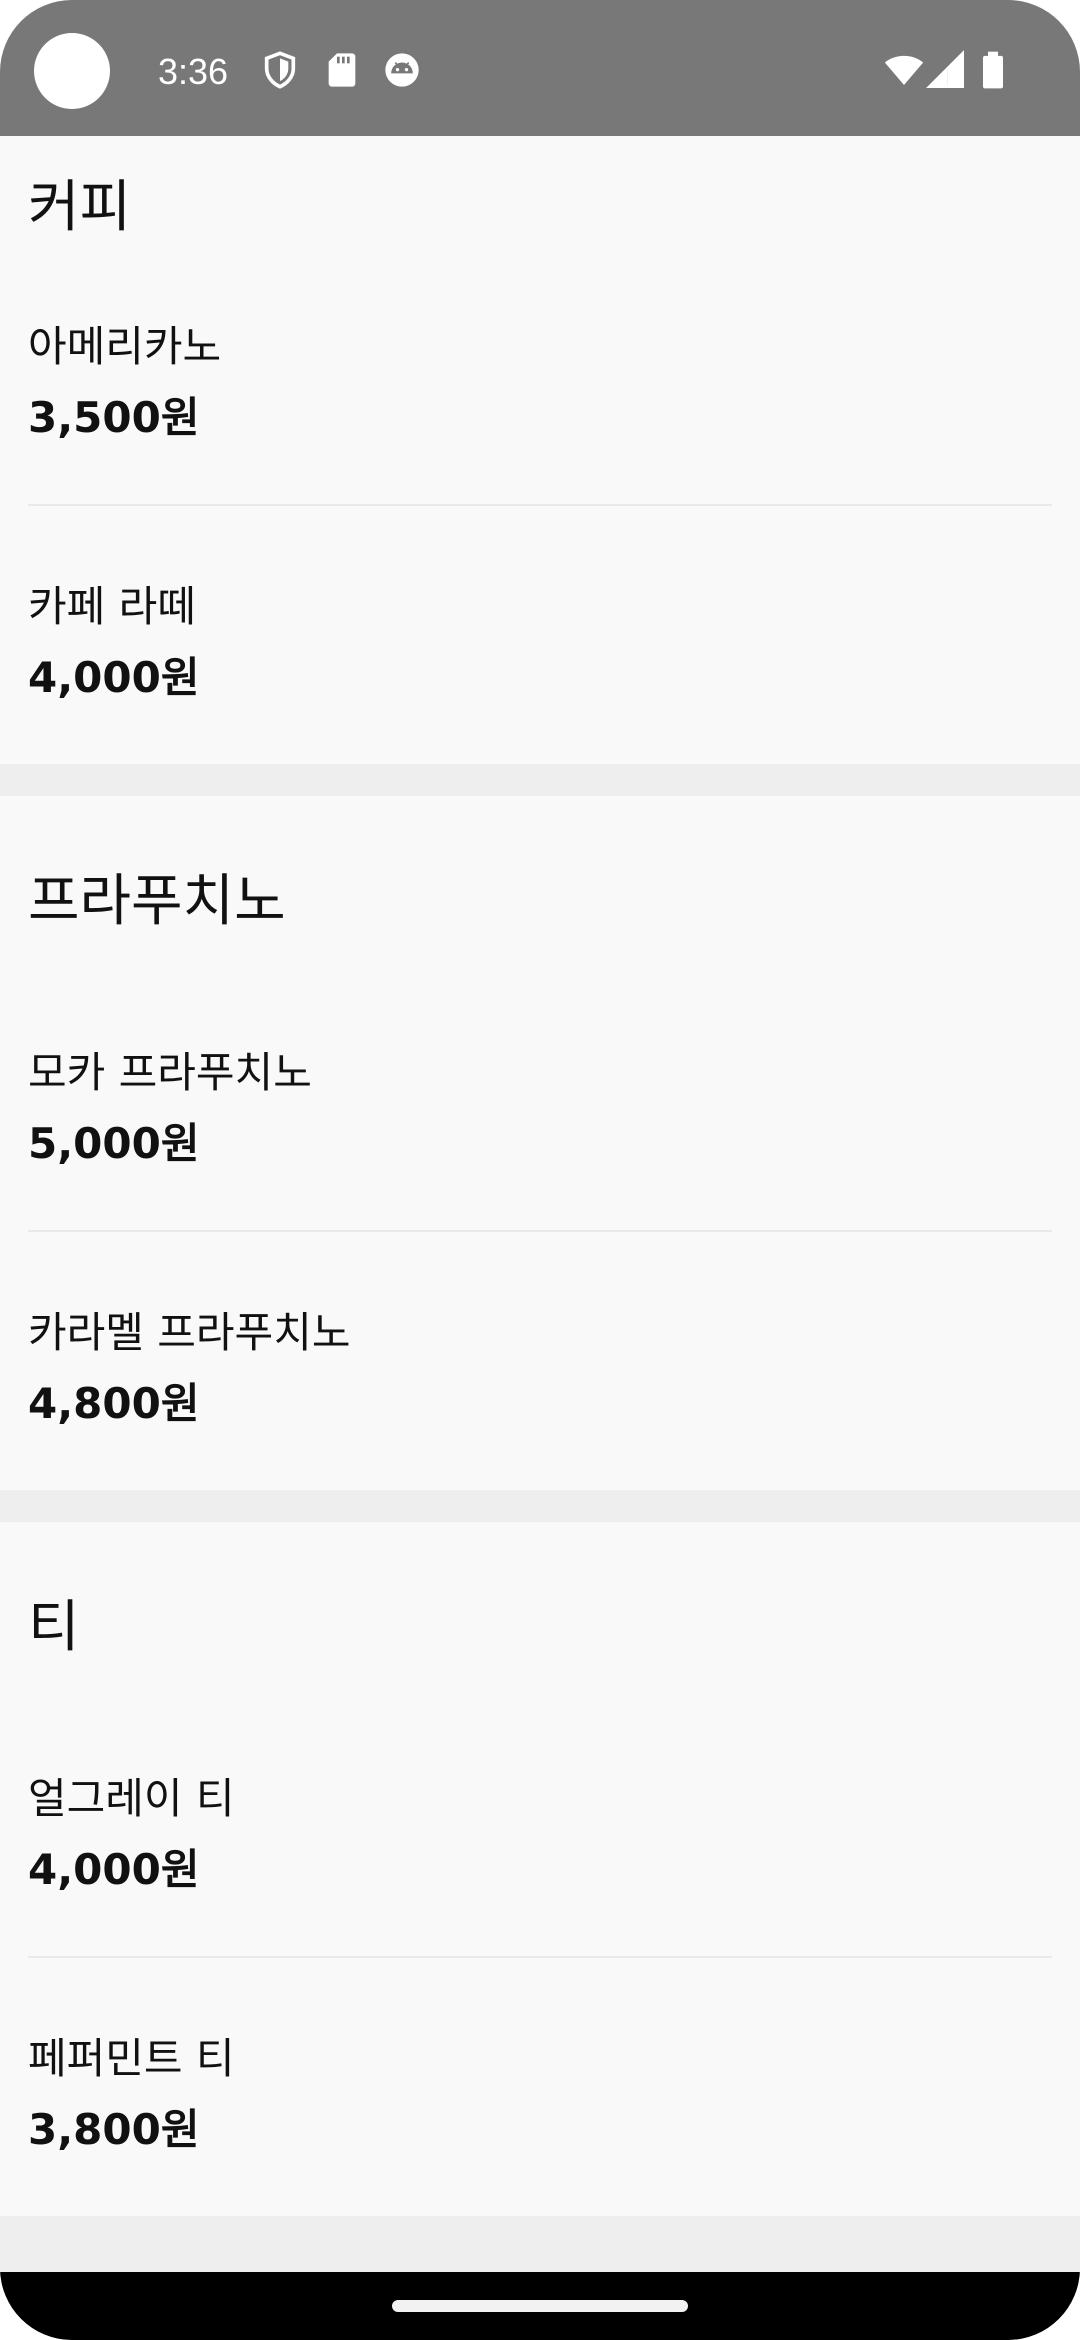 This screenshot has height=2340, width=1080. Describe the element at coordinates (72, 71) in the screenshot. I see `camera-cutout` at that location.